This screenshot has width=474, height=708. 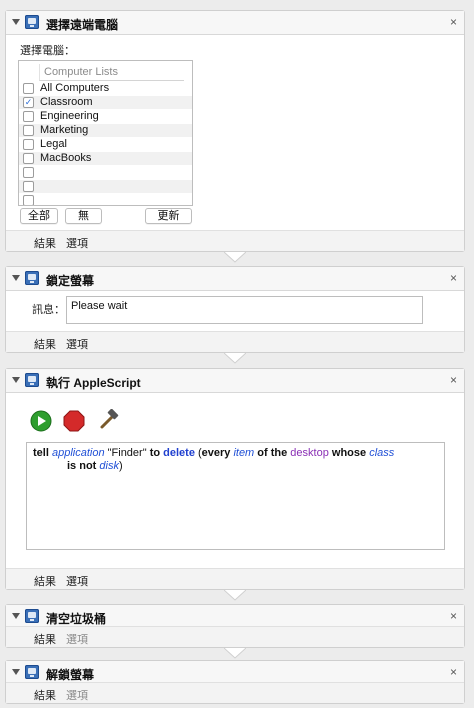 I want to click on update-button: 更新, so click(x=168, y=216).